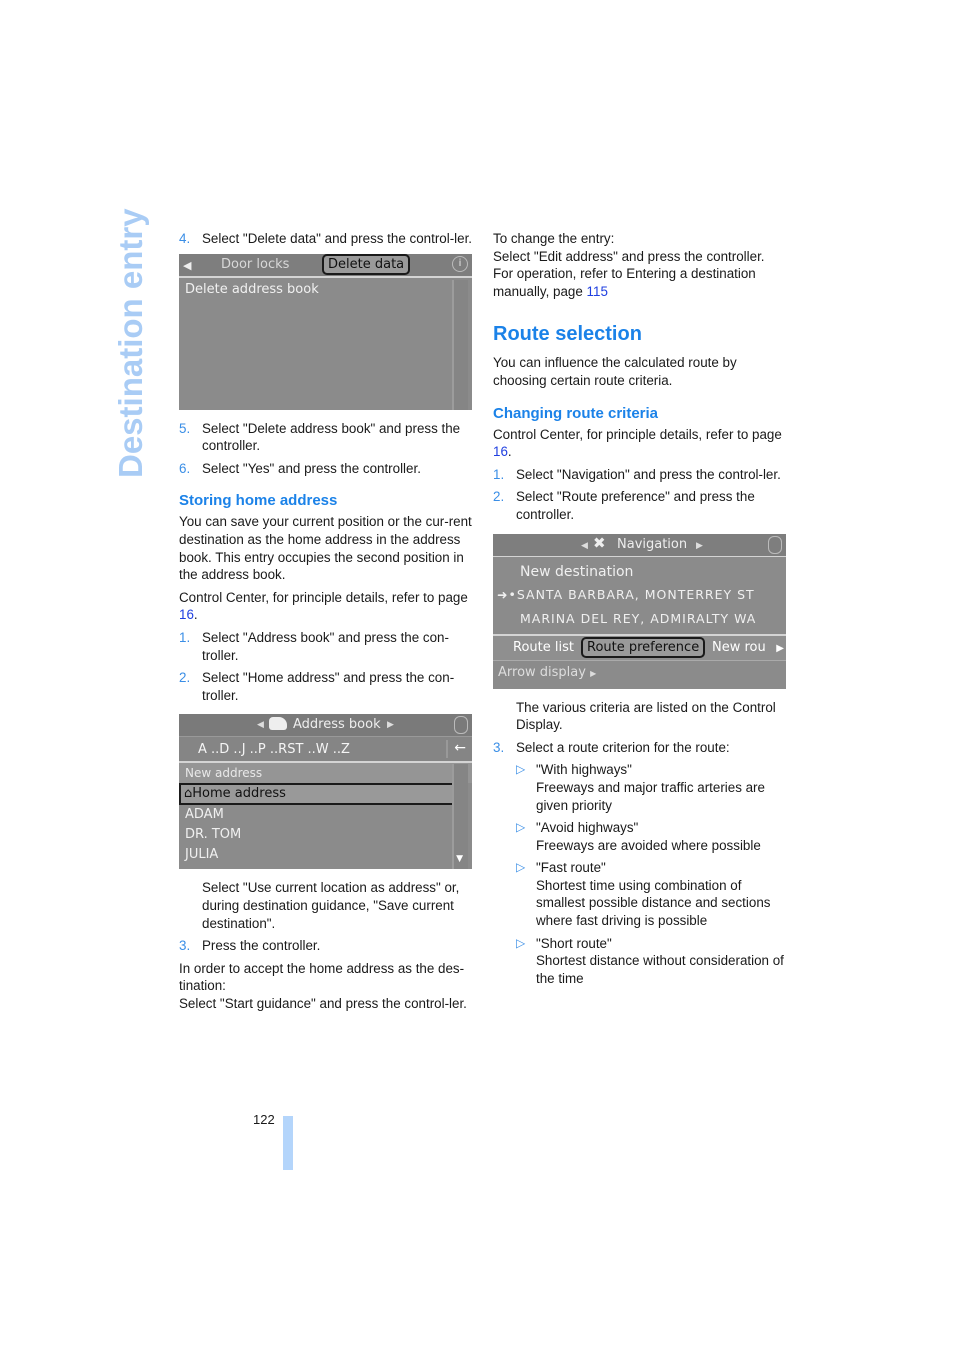 The height and width of the screenshot is (1351, 954). What do you see at coordinates (543, 648) in the screenshot?
I see `tab-route-list: Route list` at bounding box center [543, 648].